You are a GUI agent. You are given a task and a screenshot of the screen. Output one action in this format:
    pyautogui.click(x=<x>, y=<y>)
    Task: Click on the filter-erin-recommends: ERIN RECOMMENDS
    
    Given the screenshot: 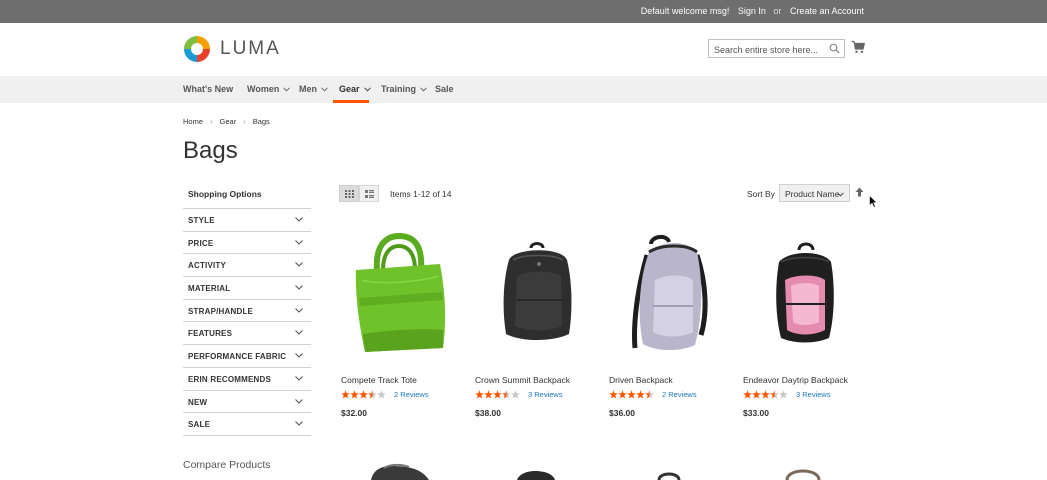 What is the action you would take?
    pyautogui.click(x=247, y=379)
    